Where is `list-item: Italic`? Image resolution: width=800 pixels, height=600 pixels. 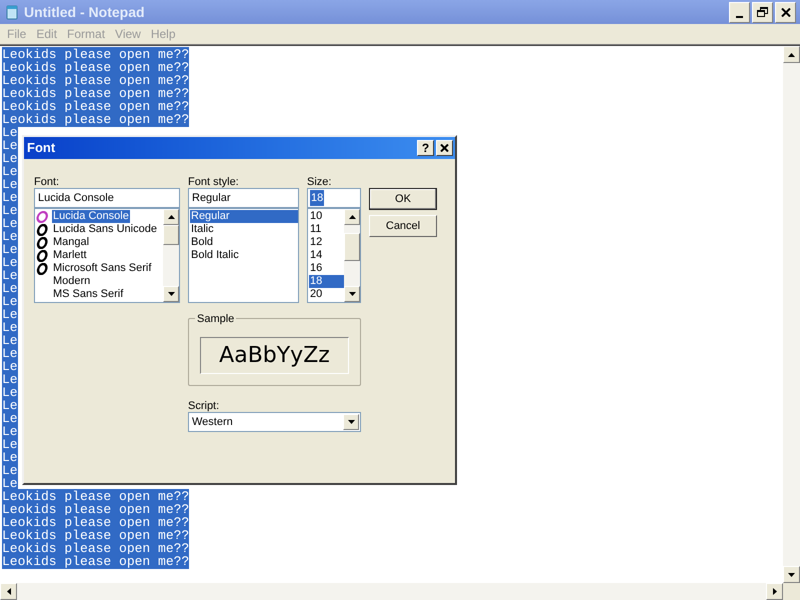 list-item: Italic is located at coordinates (244, 229).